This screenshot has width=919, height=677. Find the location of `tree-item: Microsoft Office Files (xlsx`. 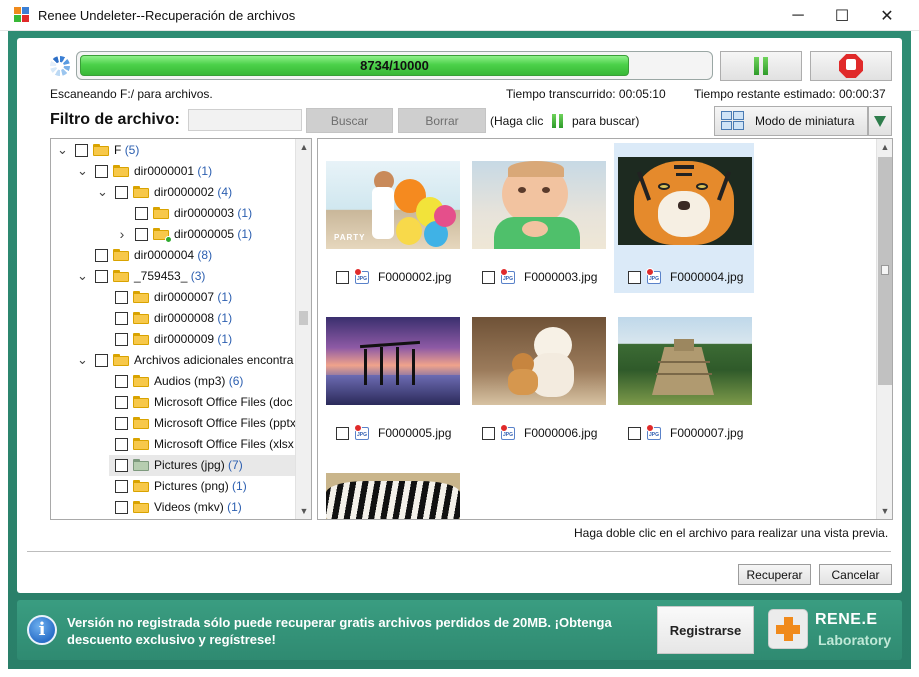

tree-item: Microsoft Office Files (xlsx is located at coordinates (174, 444).